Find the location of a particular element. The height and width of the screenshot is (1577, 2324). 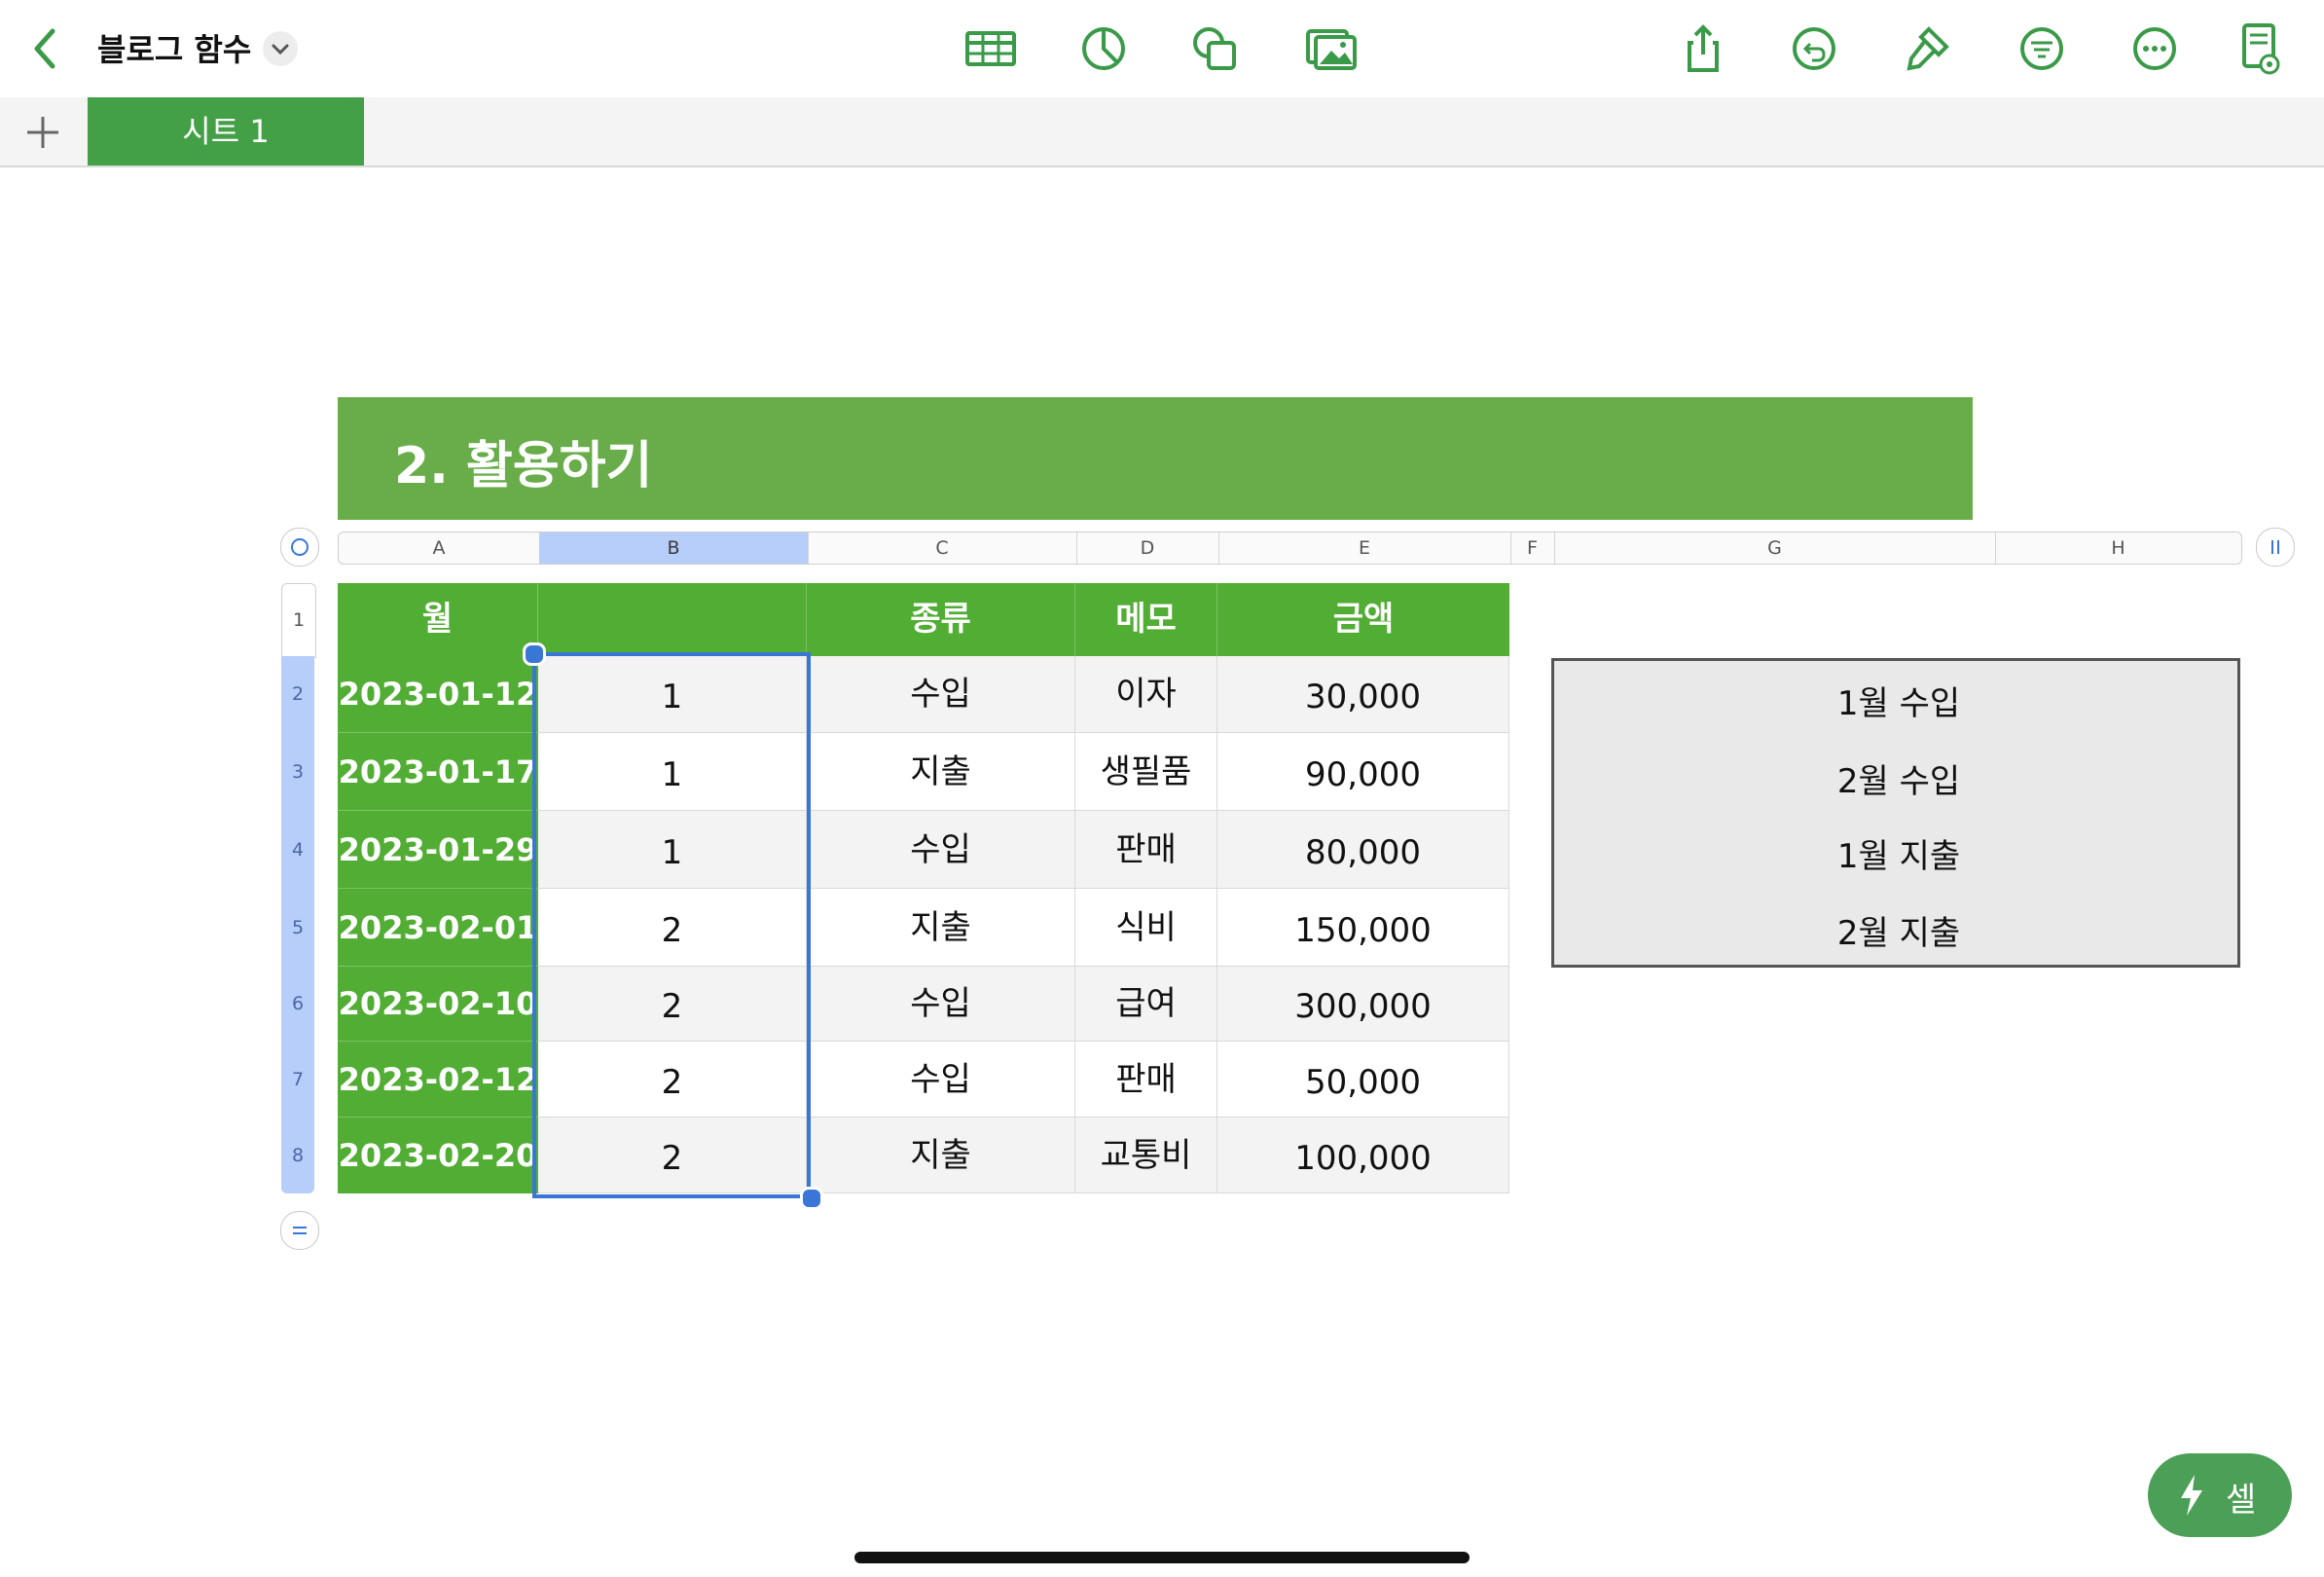

back-chevron-icon is located at coordinates (45, 48).